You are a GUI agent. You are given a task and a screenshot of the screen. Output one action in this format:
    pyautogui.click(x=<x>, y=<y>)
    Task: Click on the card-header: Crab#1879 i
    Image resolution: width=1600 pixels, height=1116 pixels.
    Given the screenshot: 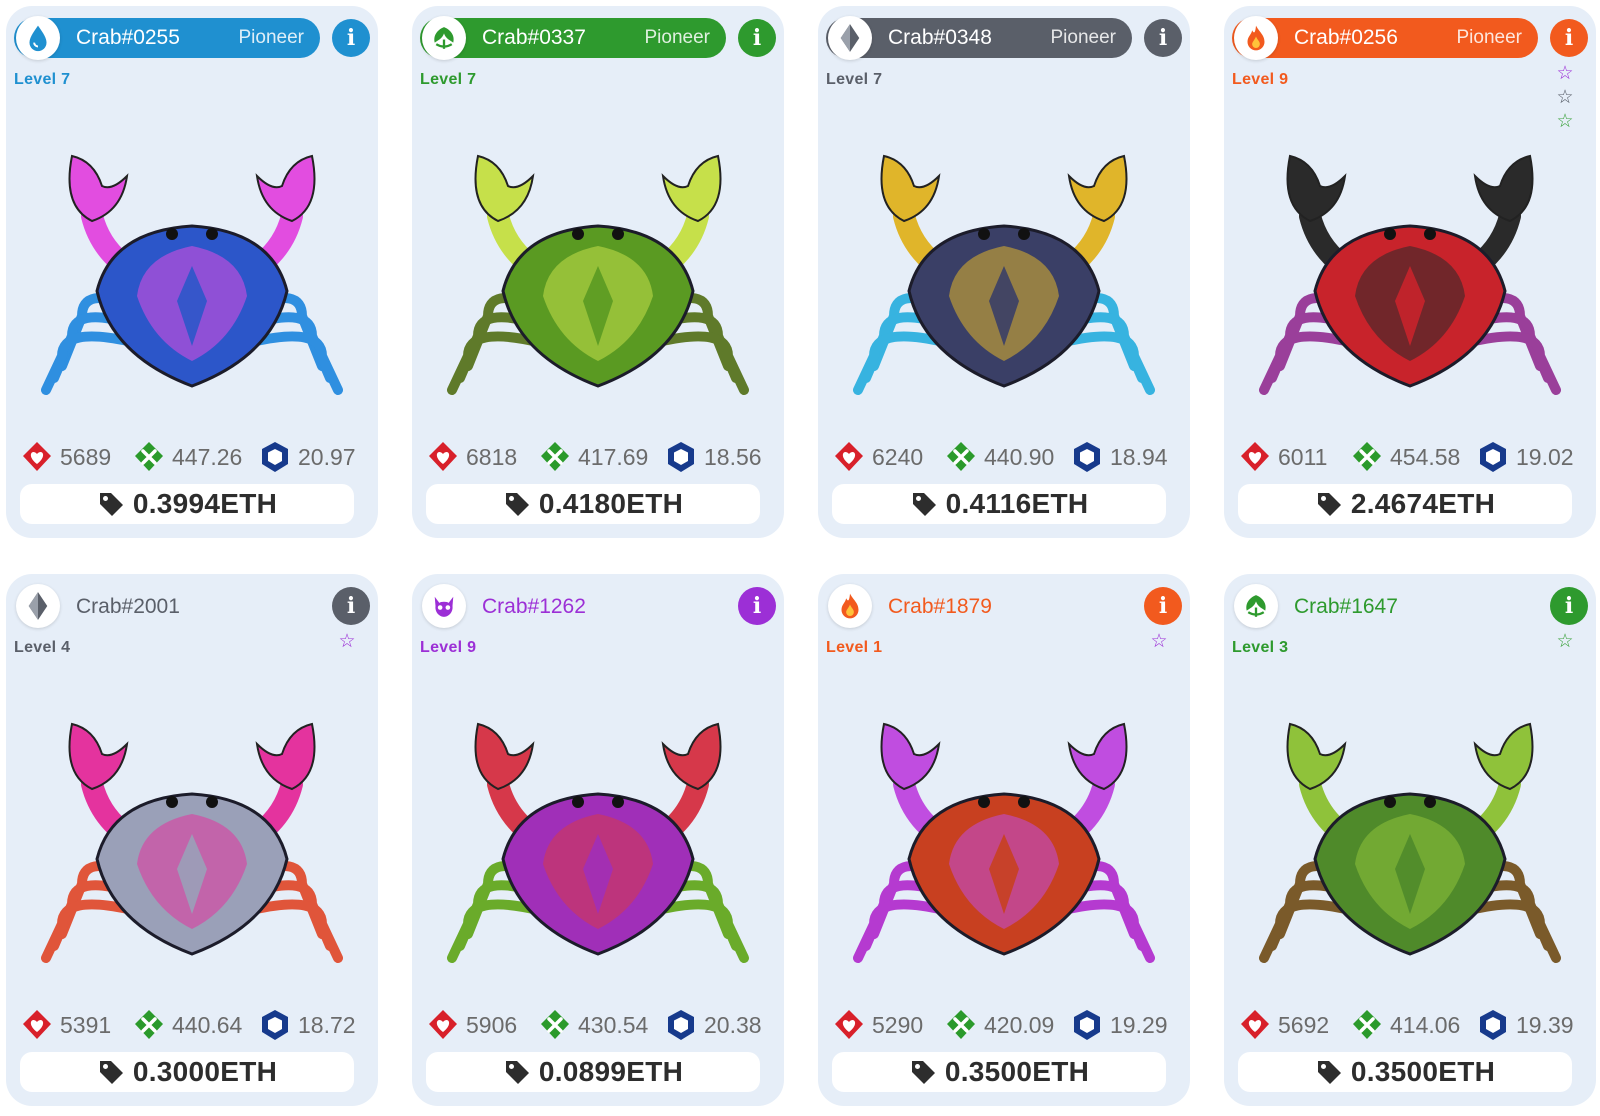 What is the action you would take?
    pyautogui.click(x=1004, y=606)
    